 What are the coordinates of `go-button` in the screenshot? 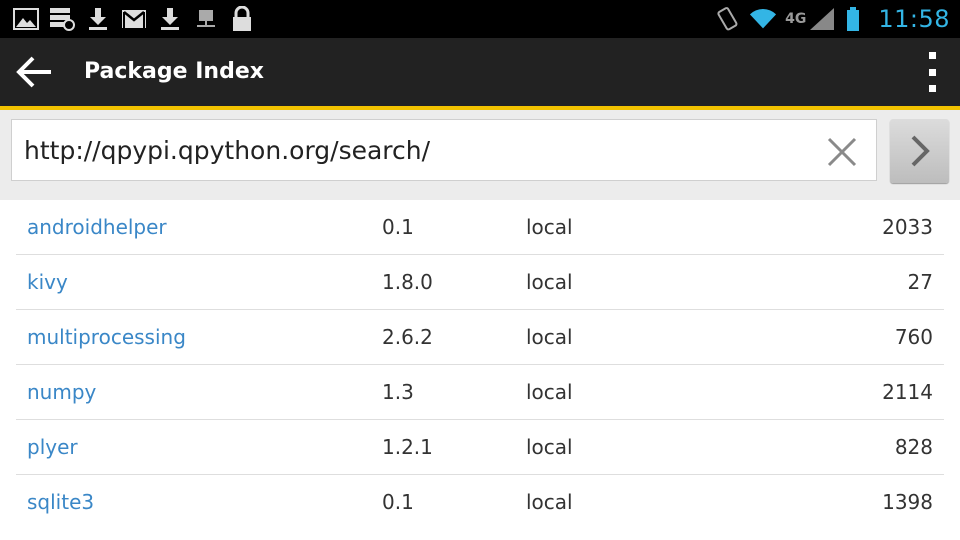 It's located at (919, 151).